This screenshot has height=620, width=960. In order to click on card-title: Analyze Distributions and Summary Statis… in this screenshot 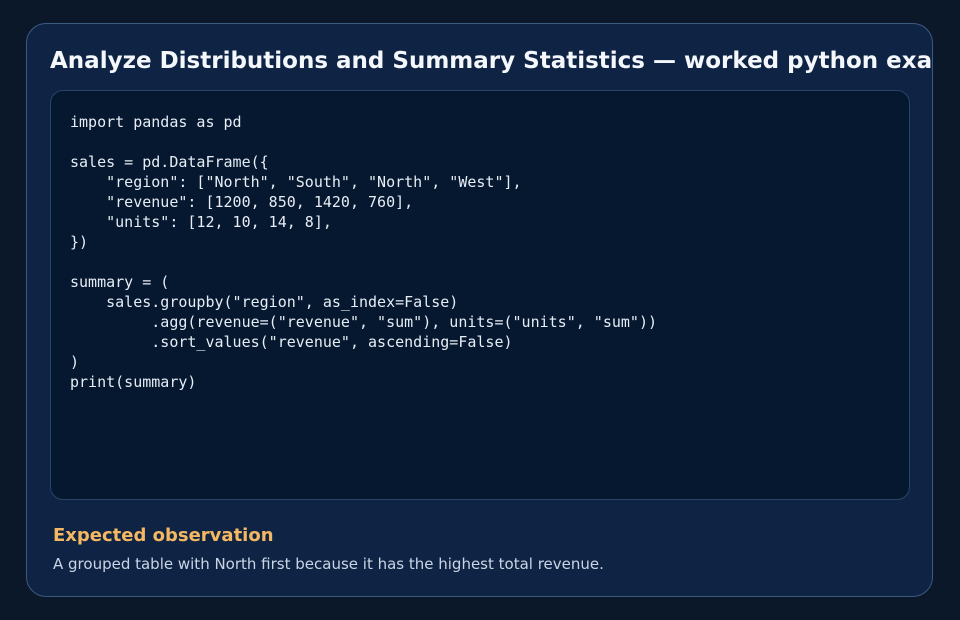, I will do `click(491, 61)`.